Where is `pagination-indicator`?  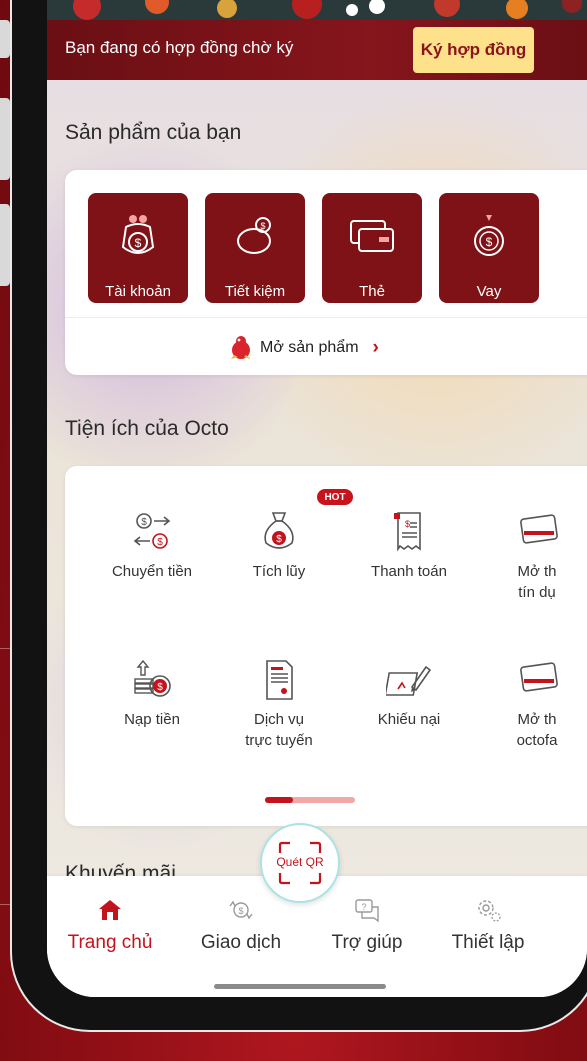
pagination-indicator is located at coordinates (310, 800).